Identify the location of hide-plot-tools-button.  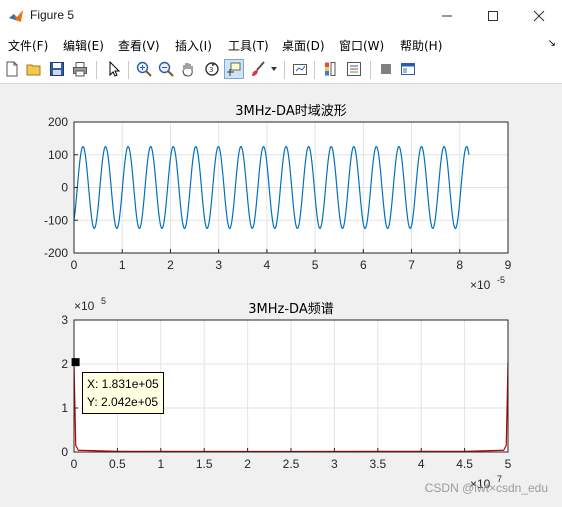
(386, 69).